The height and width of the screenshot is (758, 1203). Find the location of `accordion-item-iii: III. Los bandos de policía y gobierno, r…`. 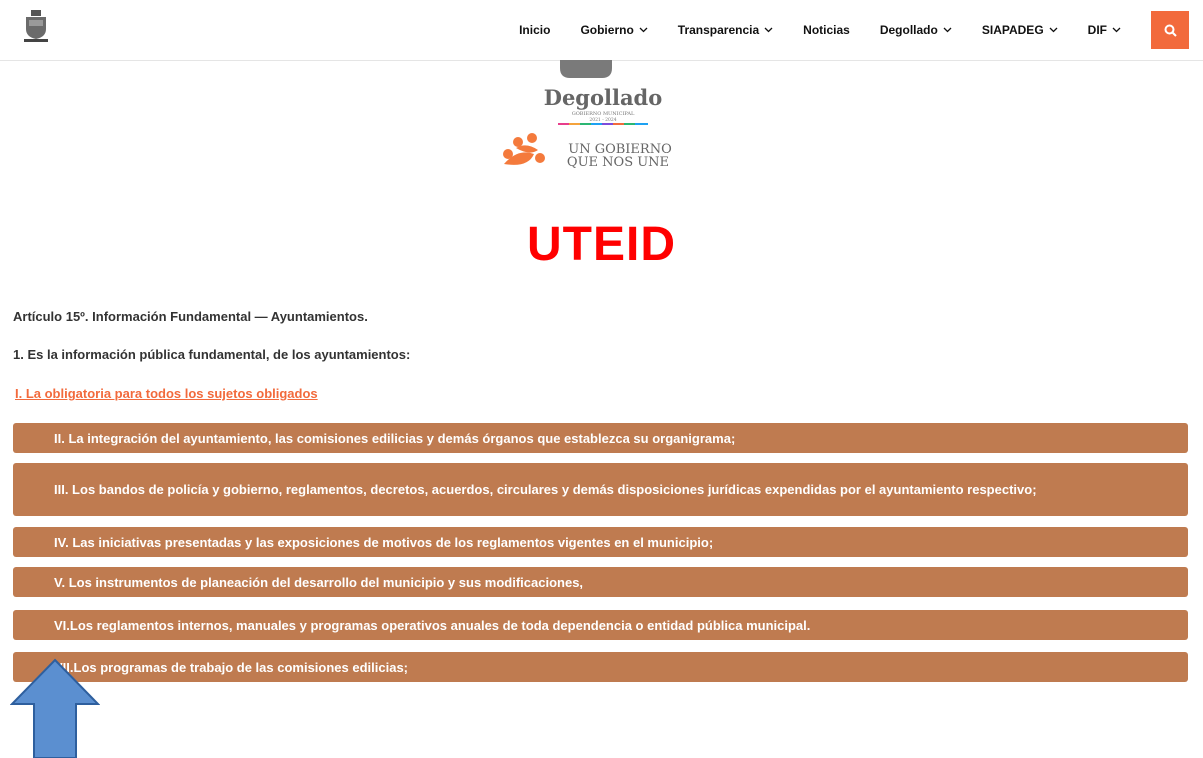

accordion-item-iii: III. Los bandos de policía y gobierno, r… is located at coordinates (600, 489).